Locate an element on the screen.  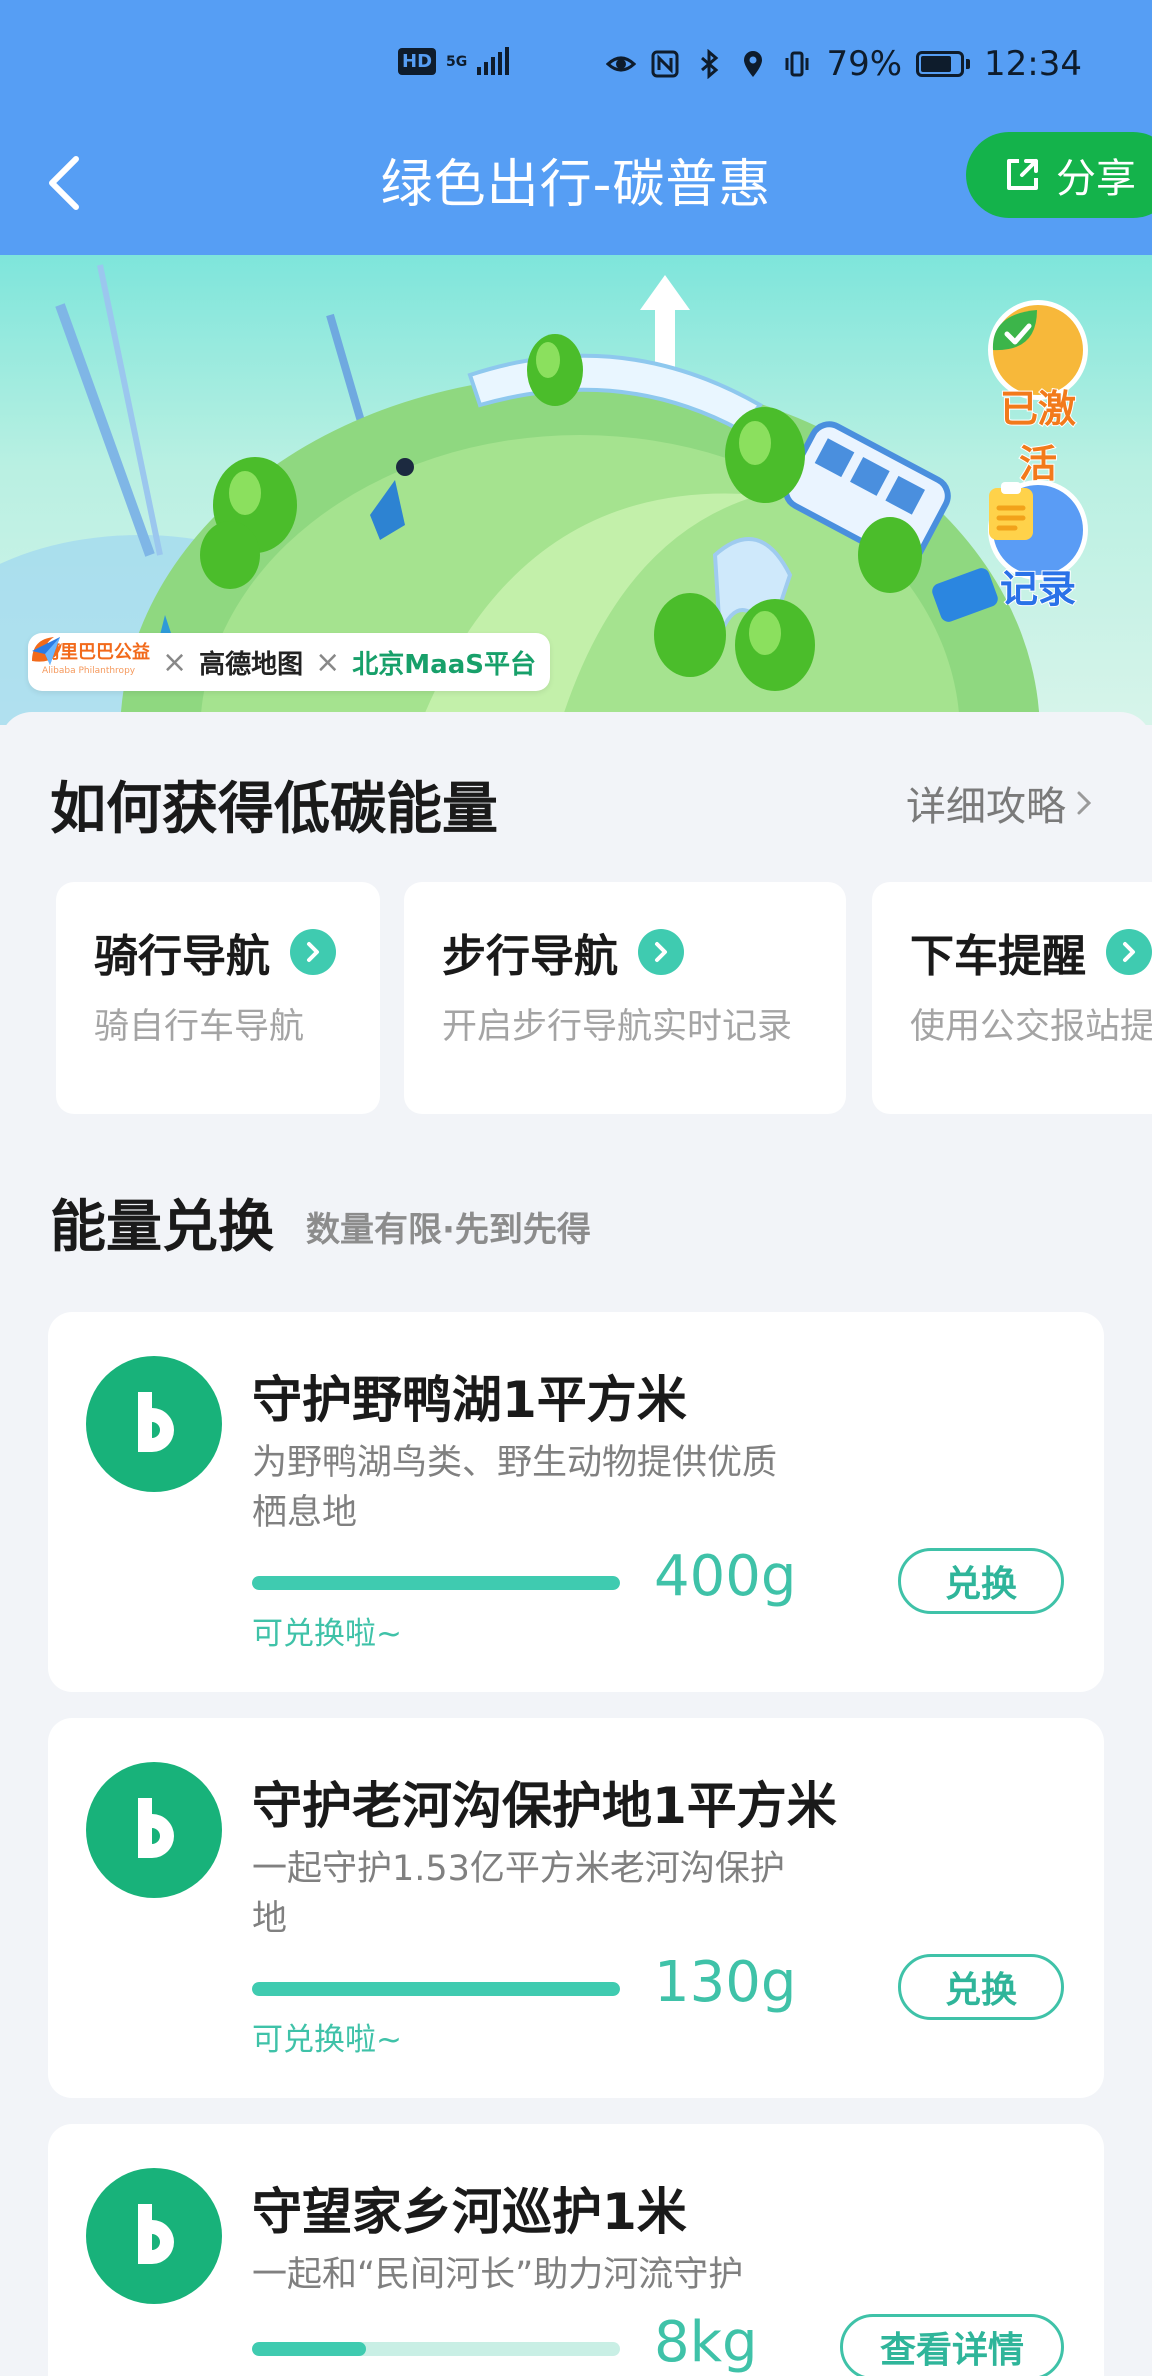
clock: 12:34 is located at coordinates (1033, 64).